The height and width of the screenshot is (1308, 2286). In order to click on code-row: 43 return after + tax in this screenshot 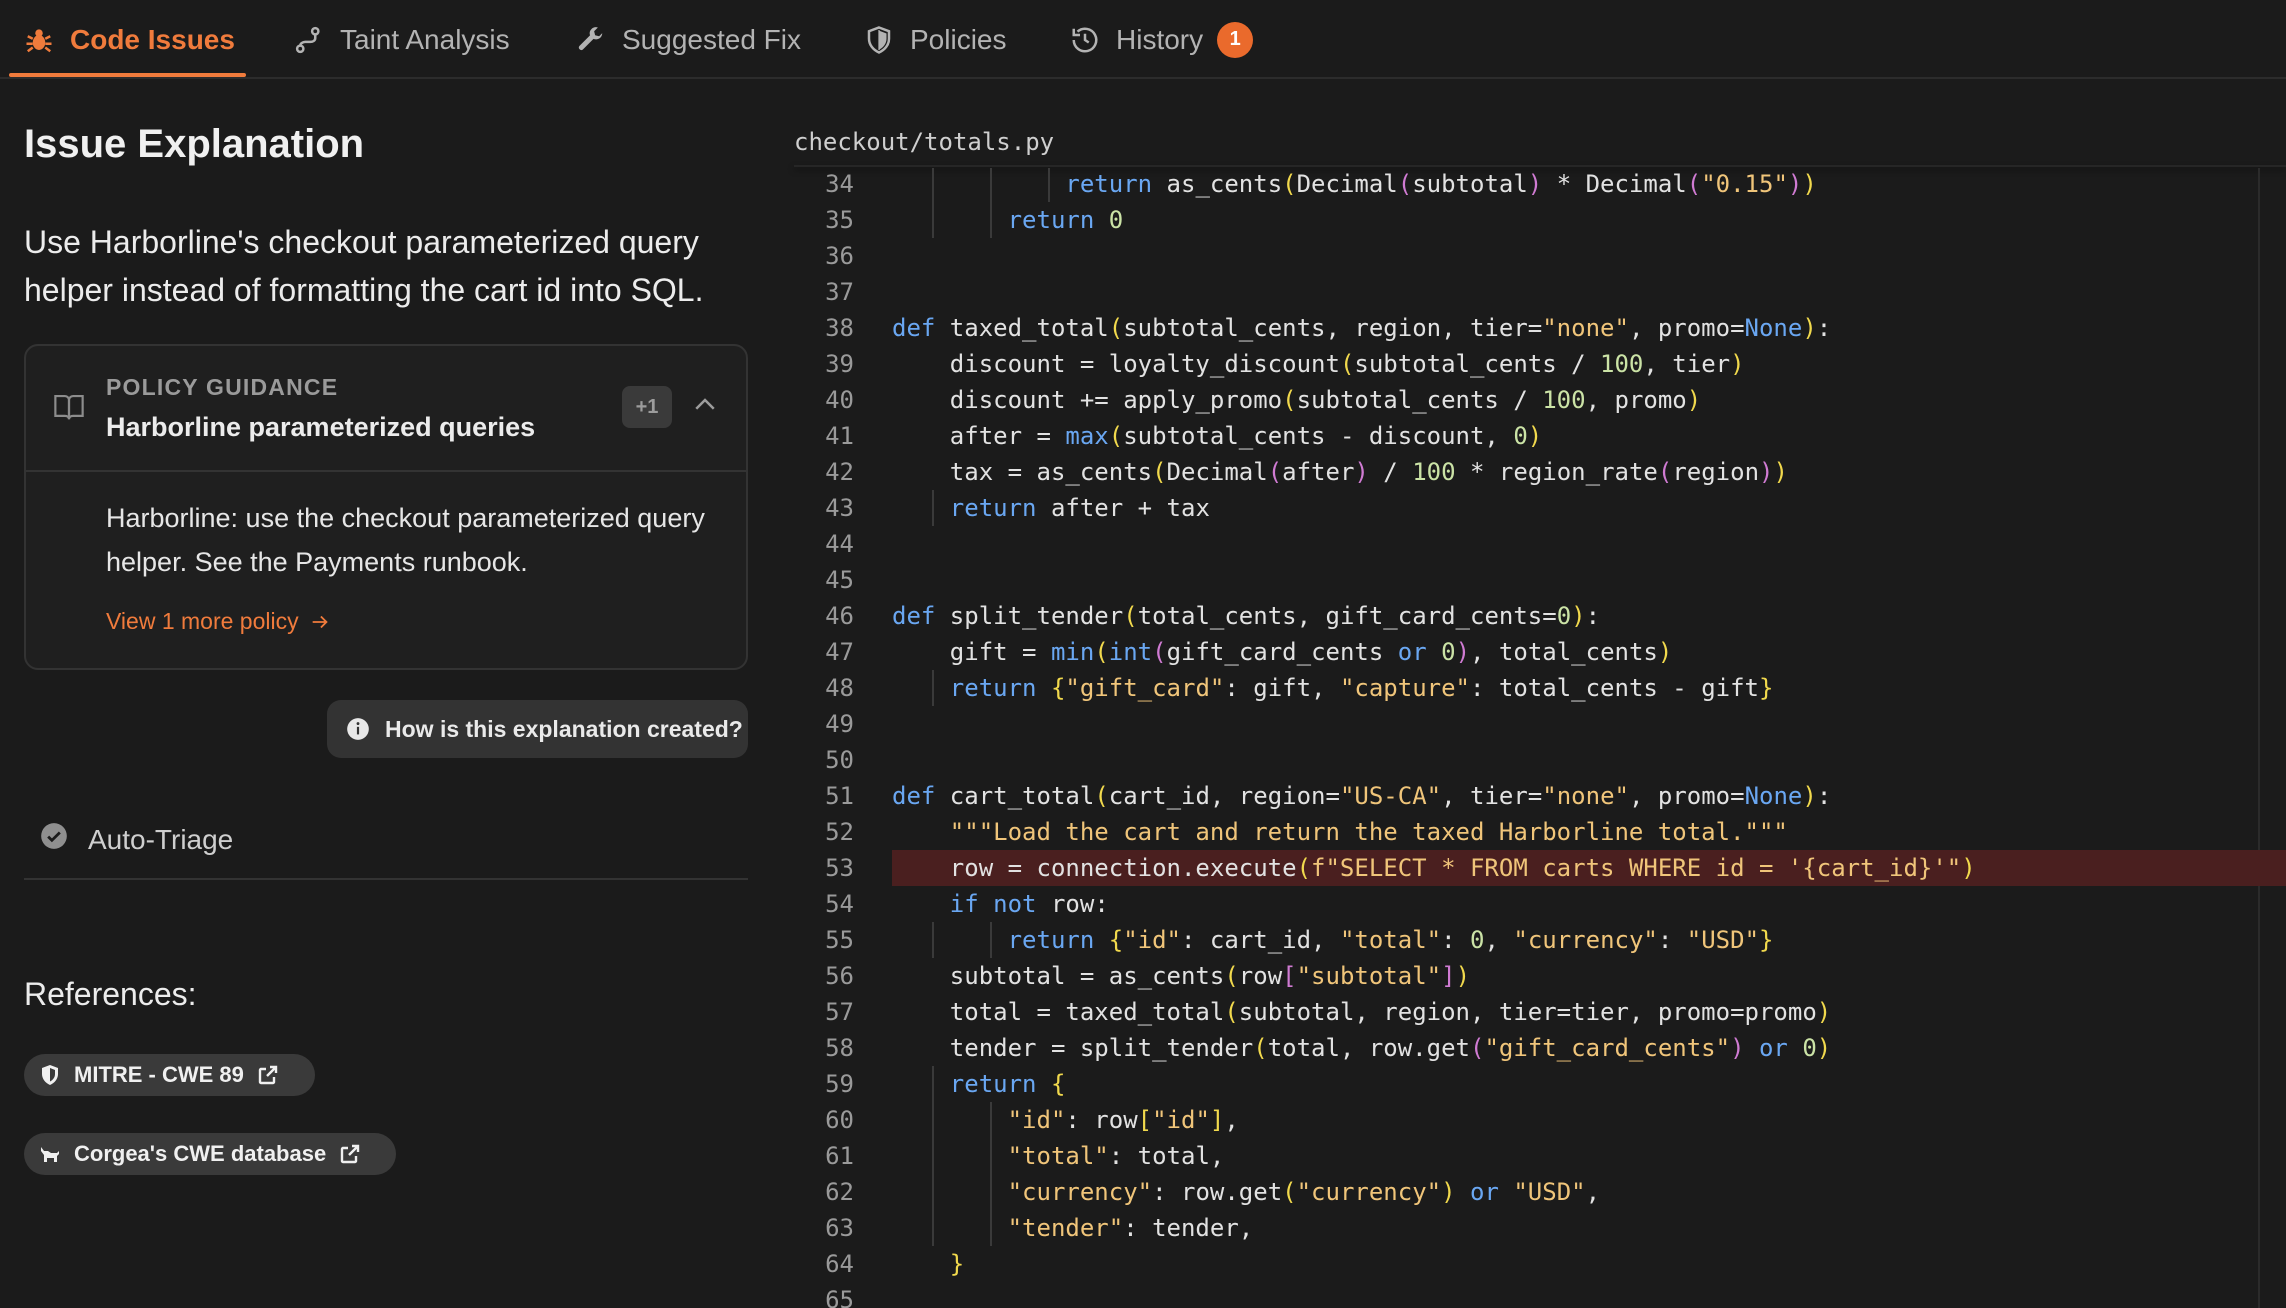, I will do `click(1540, 508)`.